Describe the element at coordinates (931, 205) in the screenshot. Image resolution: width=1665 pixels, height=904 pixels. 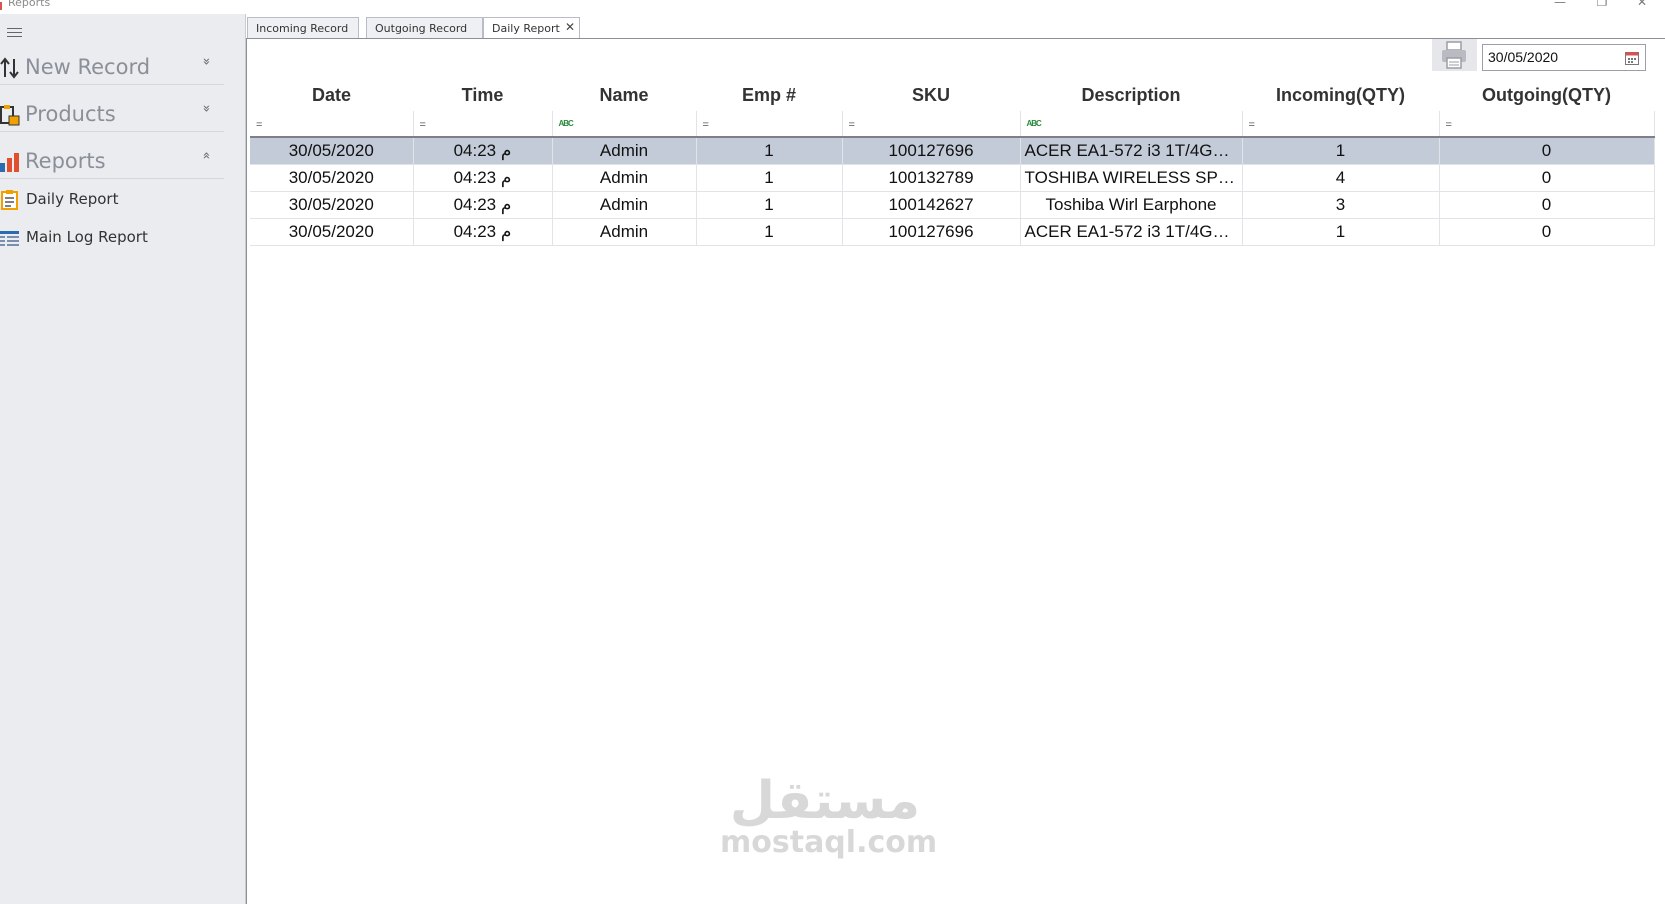
I see `cell-sku: 100142627` at that location.